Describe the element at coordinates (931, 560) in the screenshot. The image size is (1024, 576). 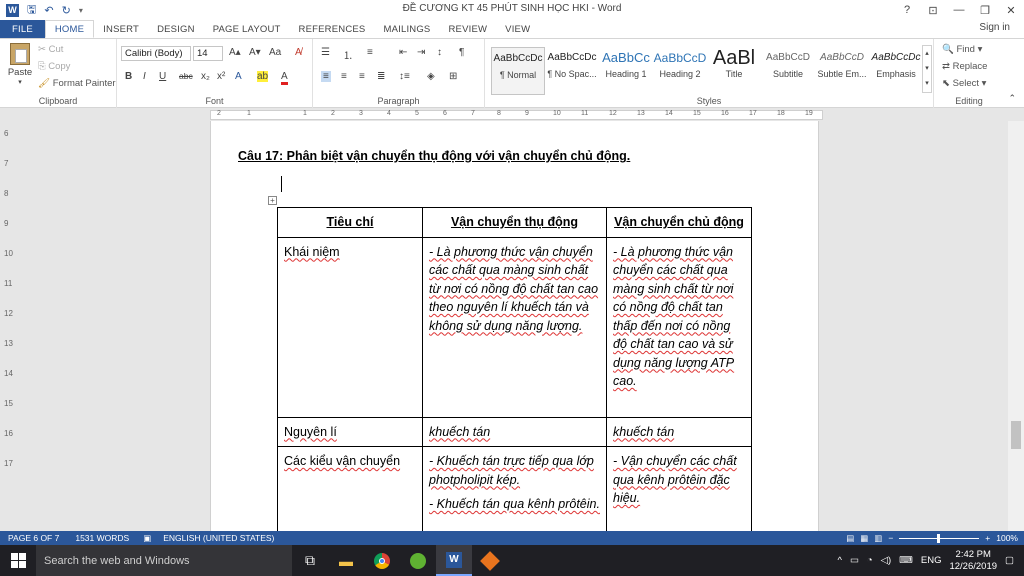
I see `language-tray: ENG` at that location.